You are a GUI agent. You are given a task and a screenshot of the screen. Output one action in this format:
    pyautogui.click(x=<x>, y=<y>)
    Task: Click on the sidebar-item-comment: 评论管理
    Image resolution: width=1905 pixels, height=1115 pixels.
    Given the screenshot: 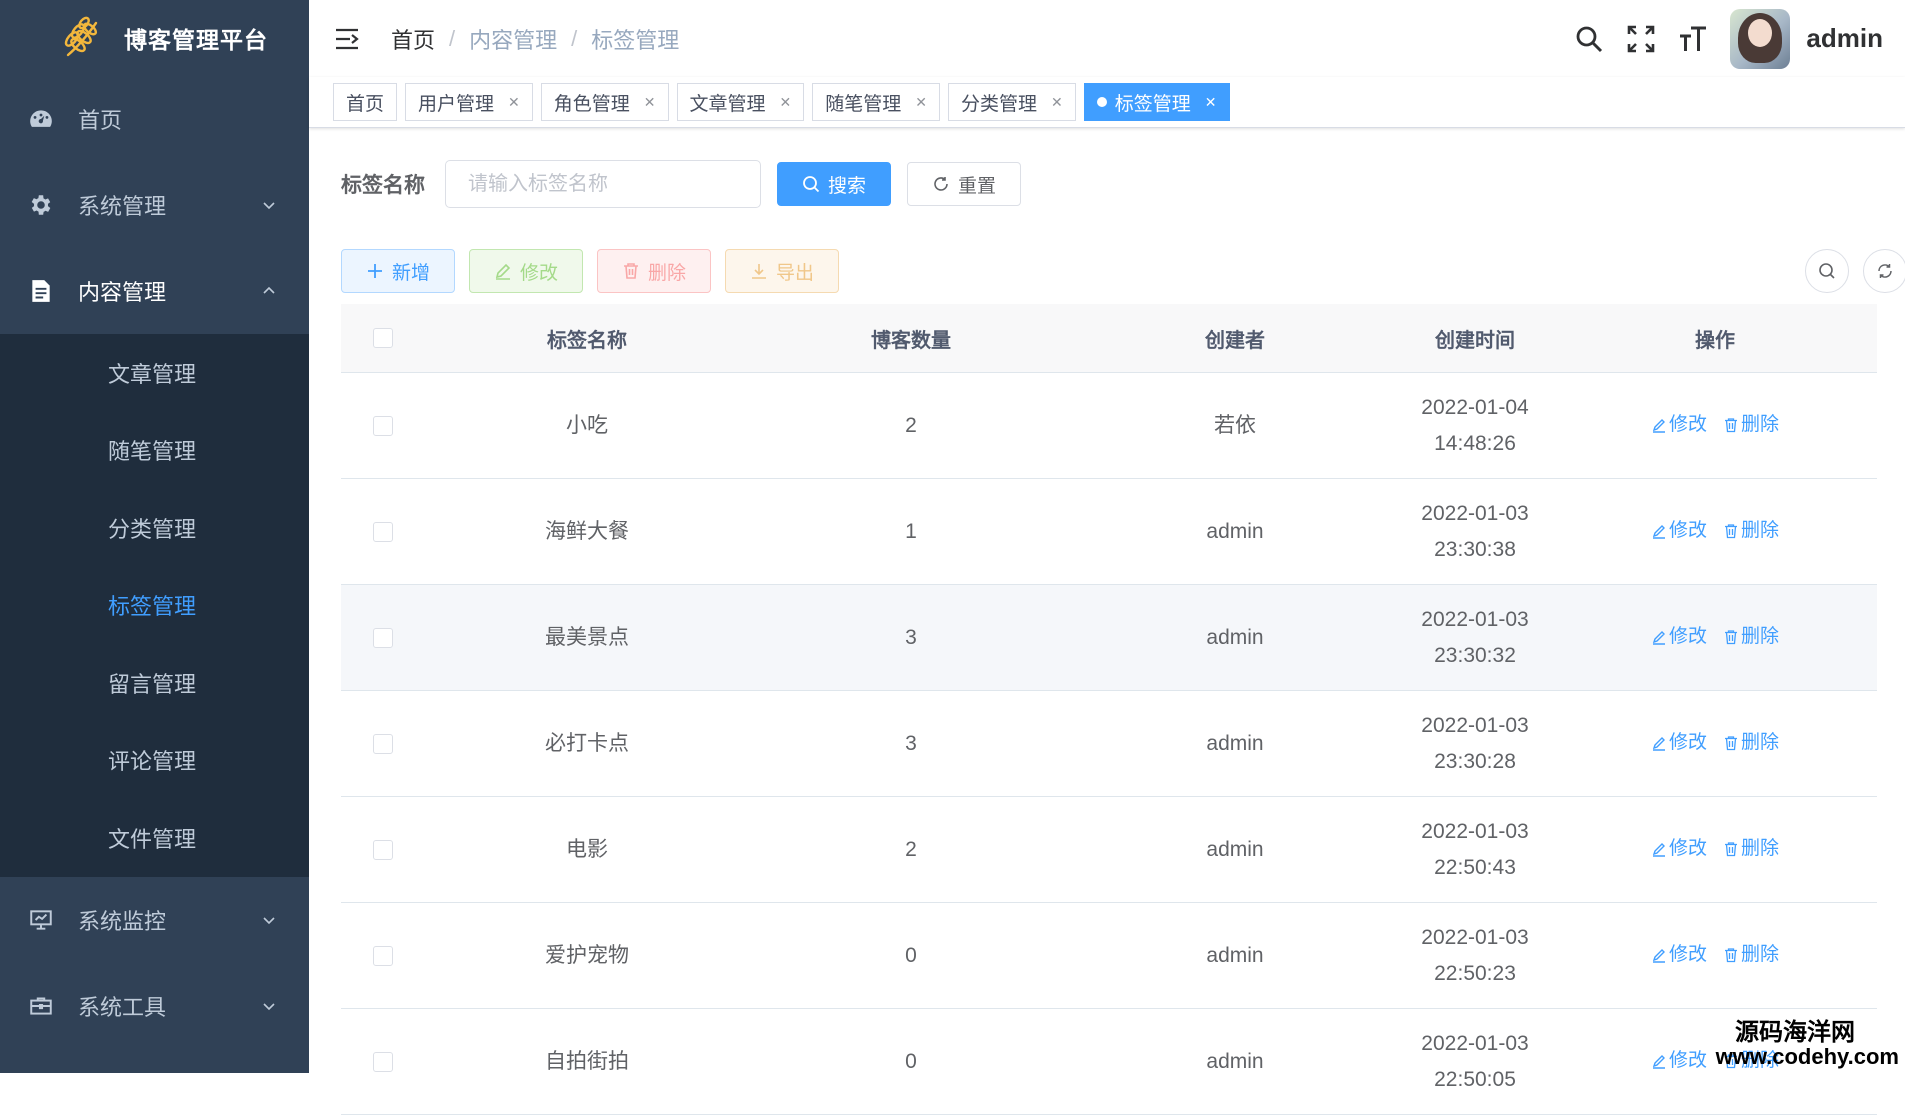 What is the action you would take?
    pyautogui.click(x=154, y=761)
    